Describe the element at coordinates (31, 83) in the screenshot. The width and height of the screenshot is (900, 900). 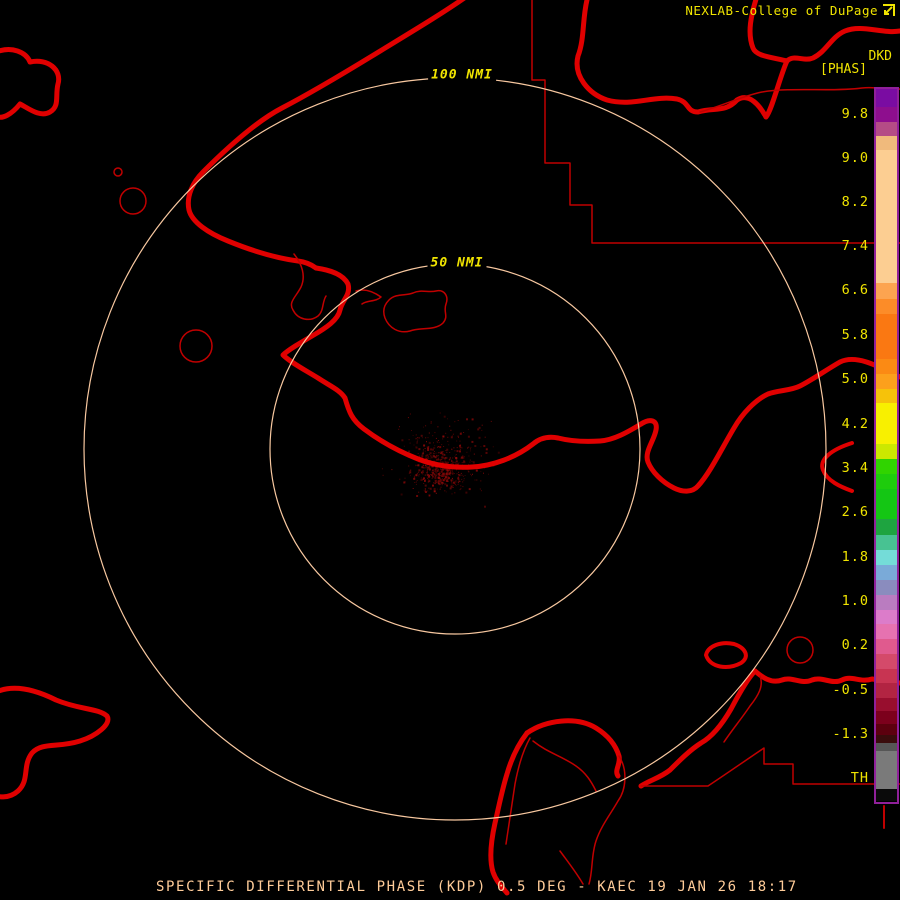
I see `map-island-topleft` at that location.